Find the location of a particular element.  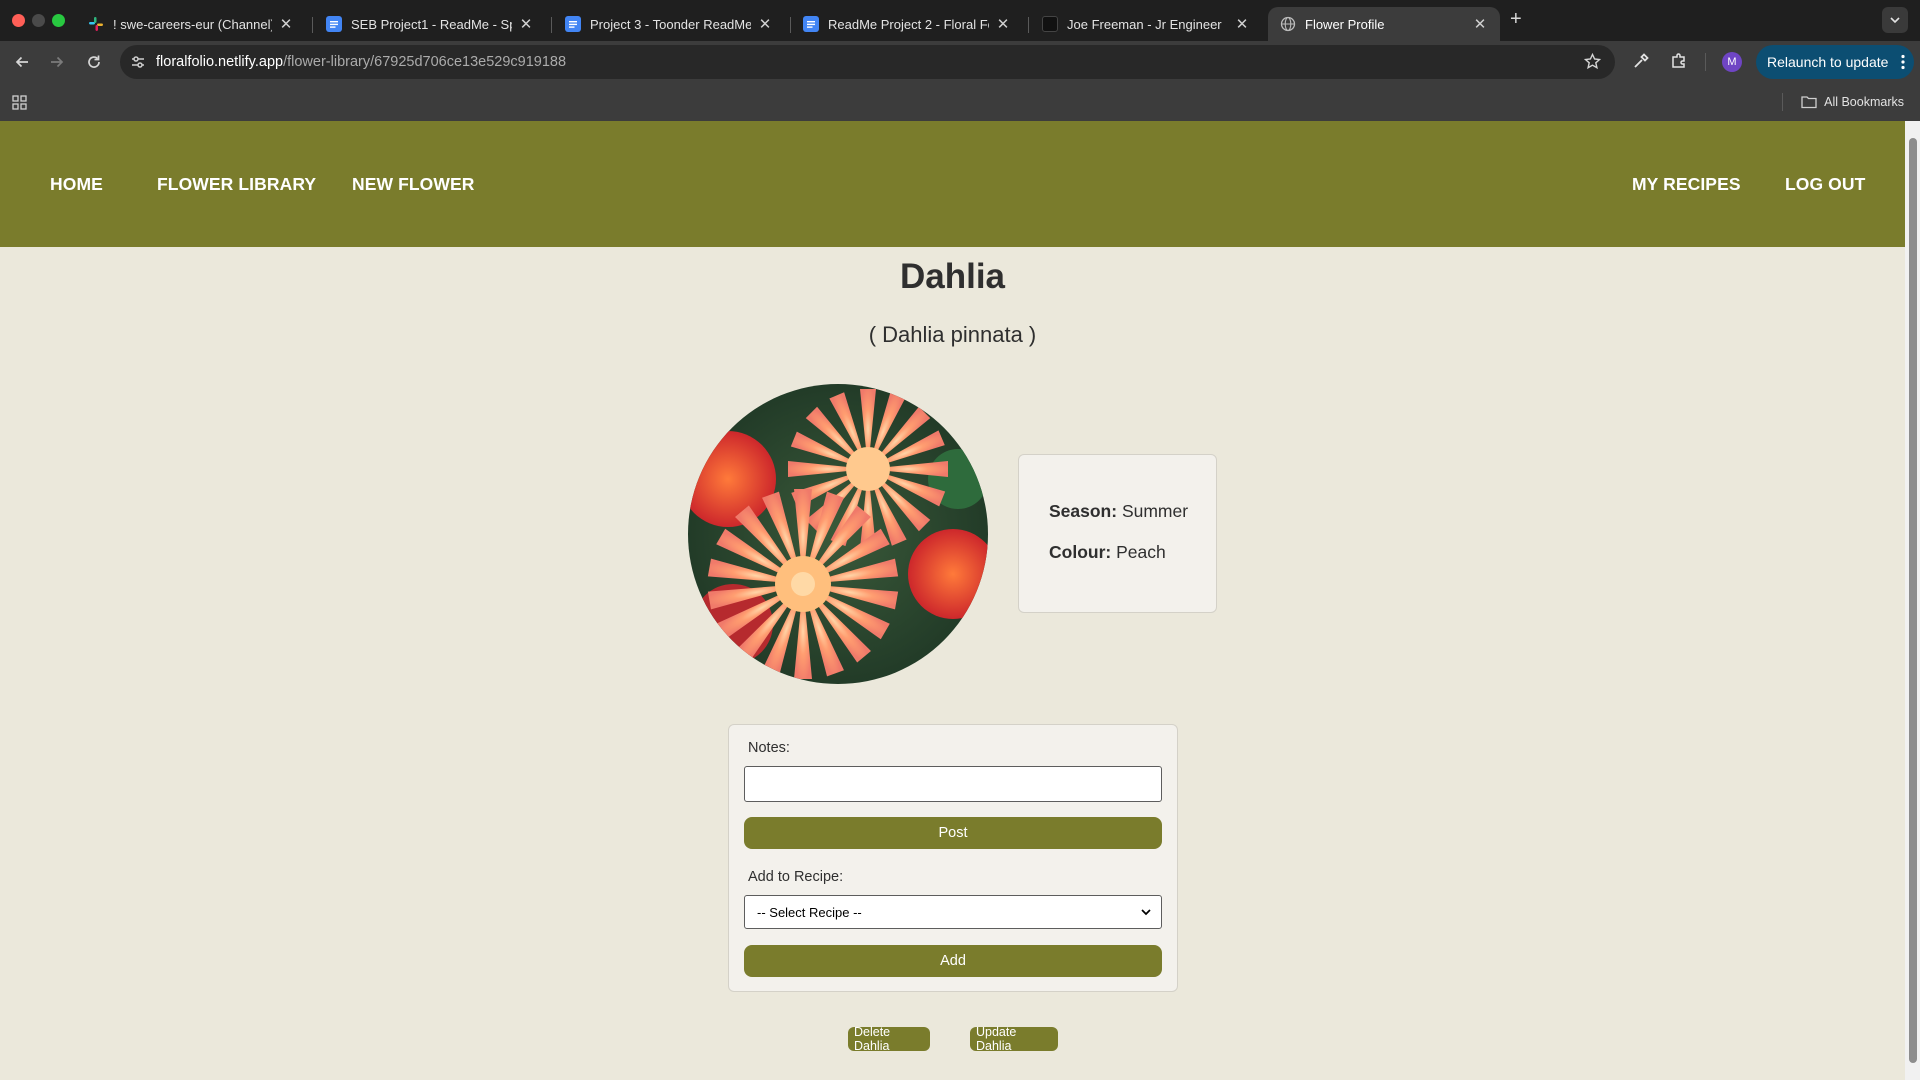

scrollbar-thumb is located at coordinates (1913, 600).